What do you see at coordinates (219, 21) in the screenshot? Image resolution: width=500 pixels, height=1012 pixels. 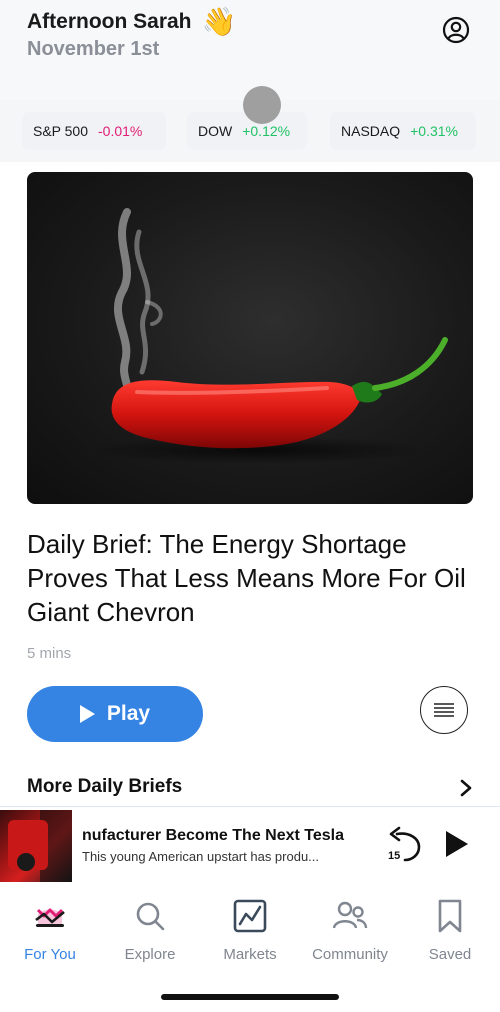 I see `waving-hand-emoji: 👋` at bounding box center [219, 21].